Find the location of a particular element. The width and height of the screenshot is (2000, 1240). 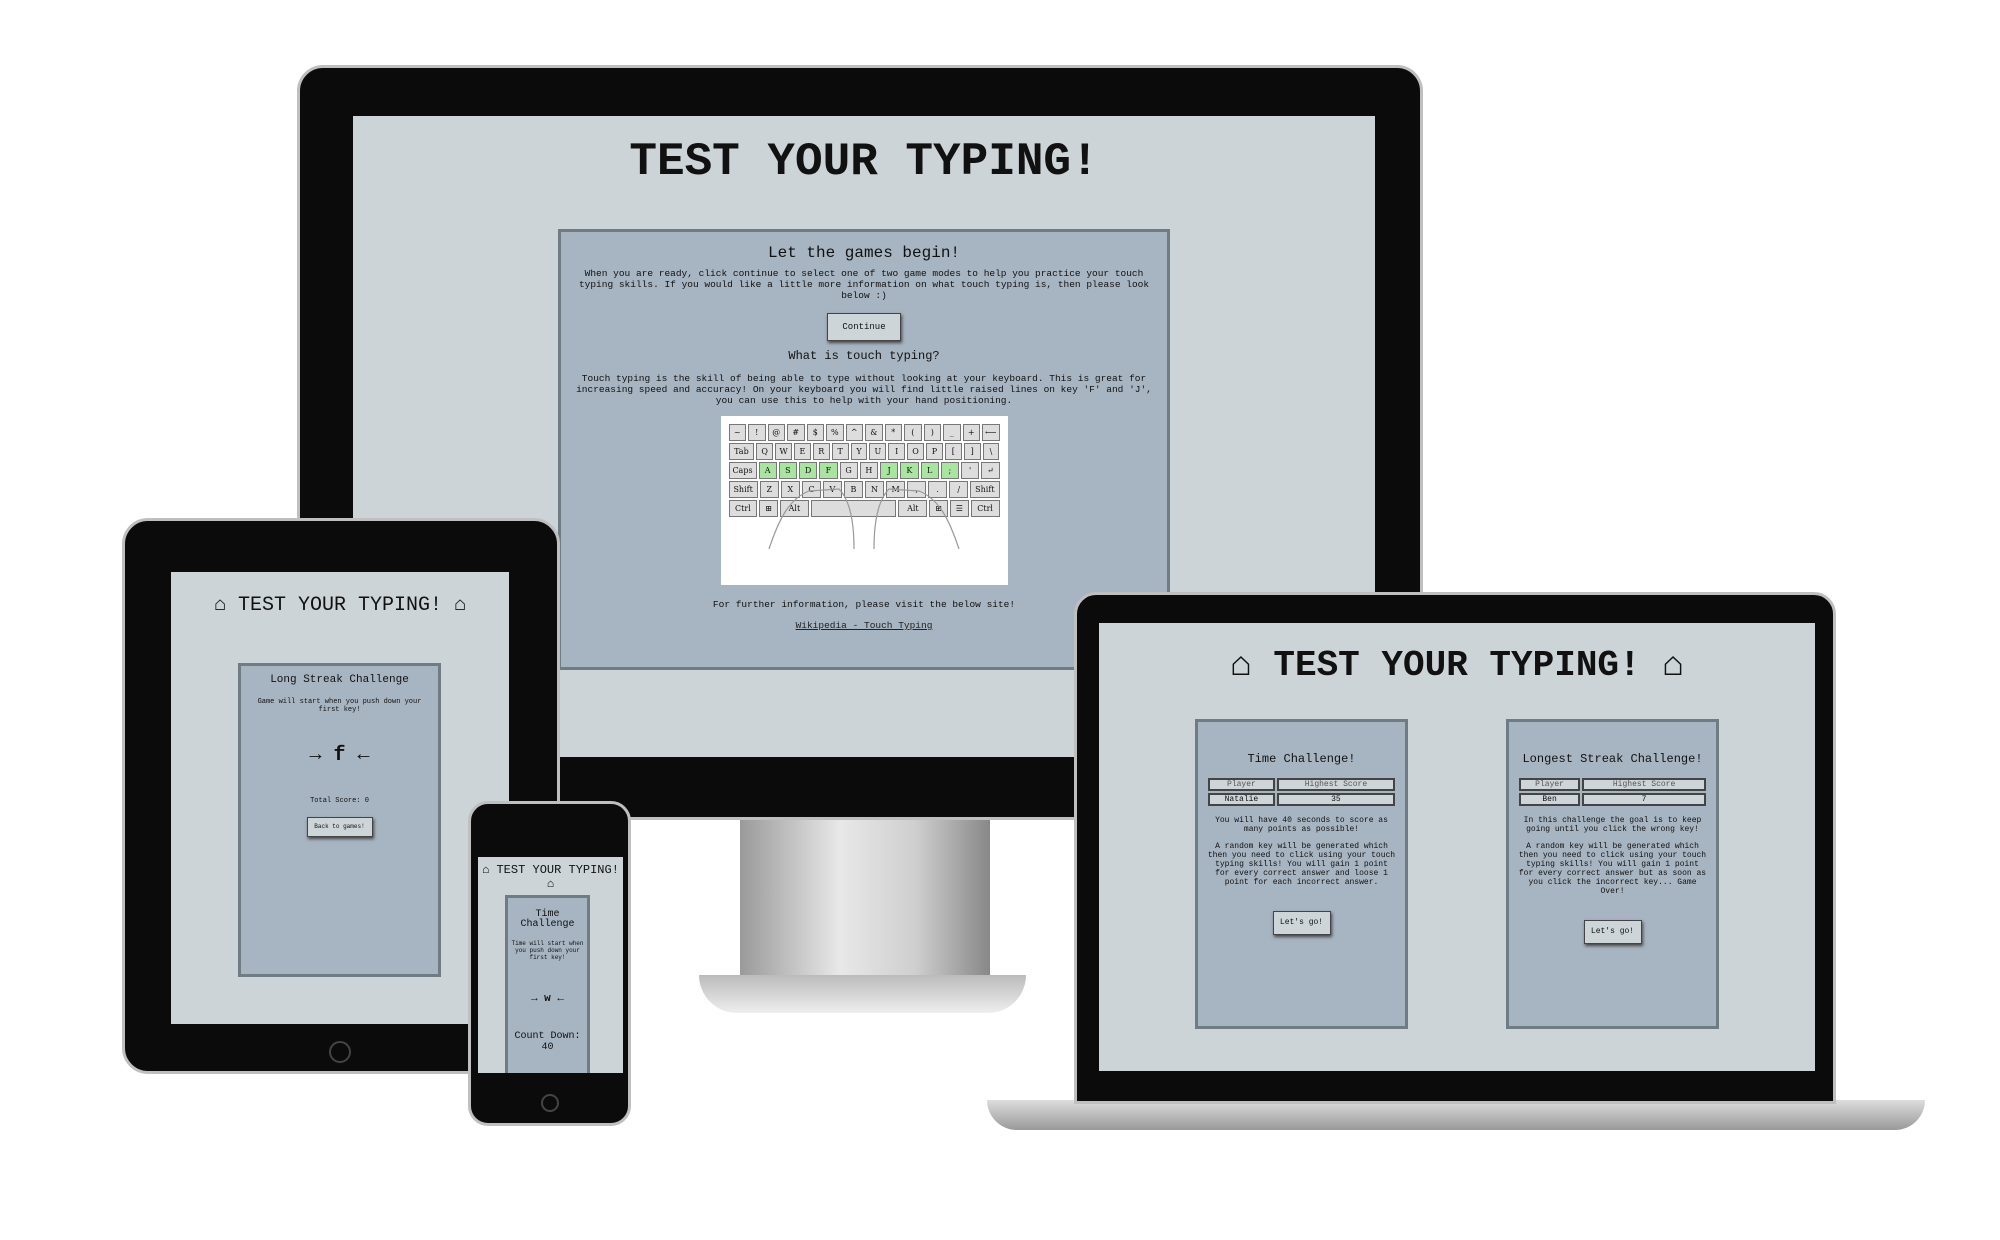

card-title: Long Streak Challenge is located at coordinates (339, 680).